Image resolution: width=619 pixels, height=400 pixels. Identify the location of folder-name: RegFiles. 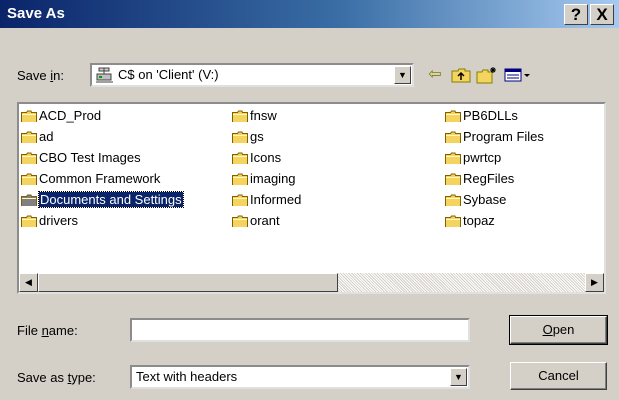
(489, 178).